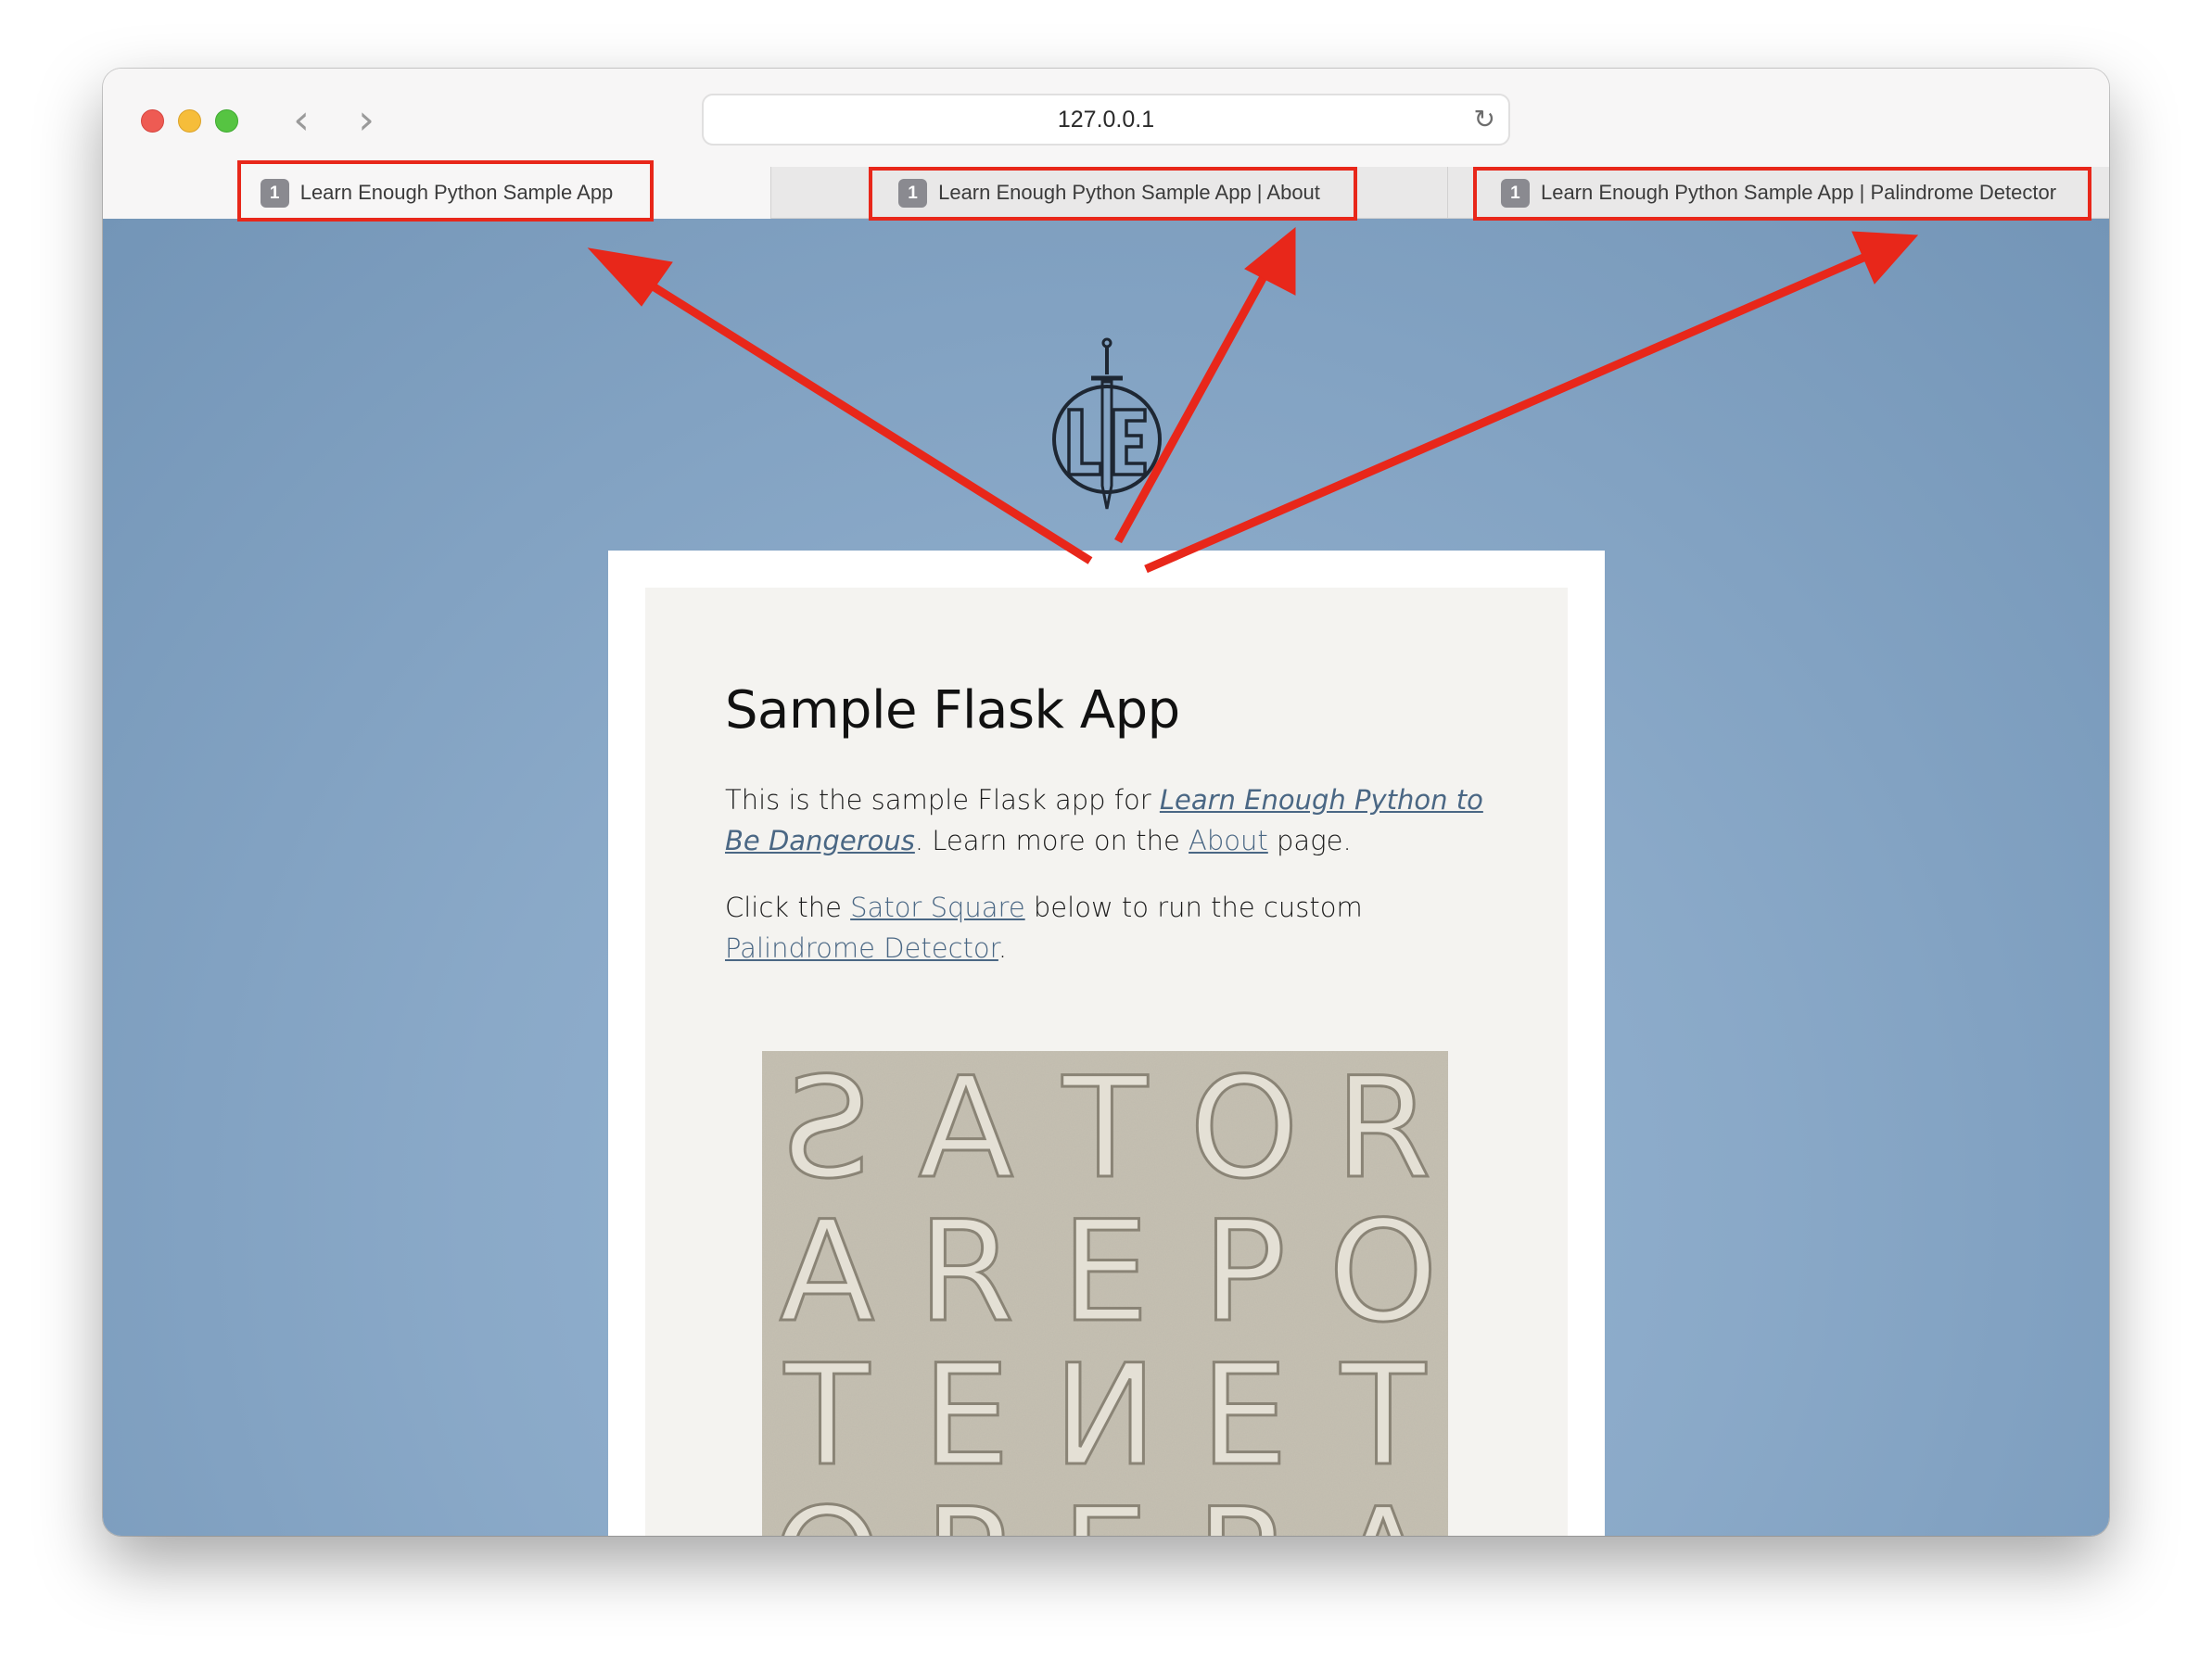  What do you see at coordinates (861, 948) in the screenshot?
I see `palindrome-detector-link: Palindrome Detector` at bounding box center [861, 948].